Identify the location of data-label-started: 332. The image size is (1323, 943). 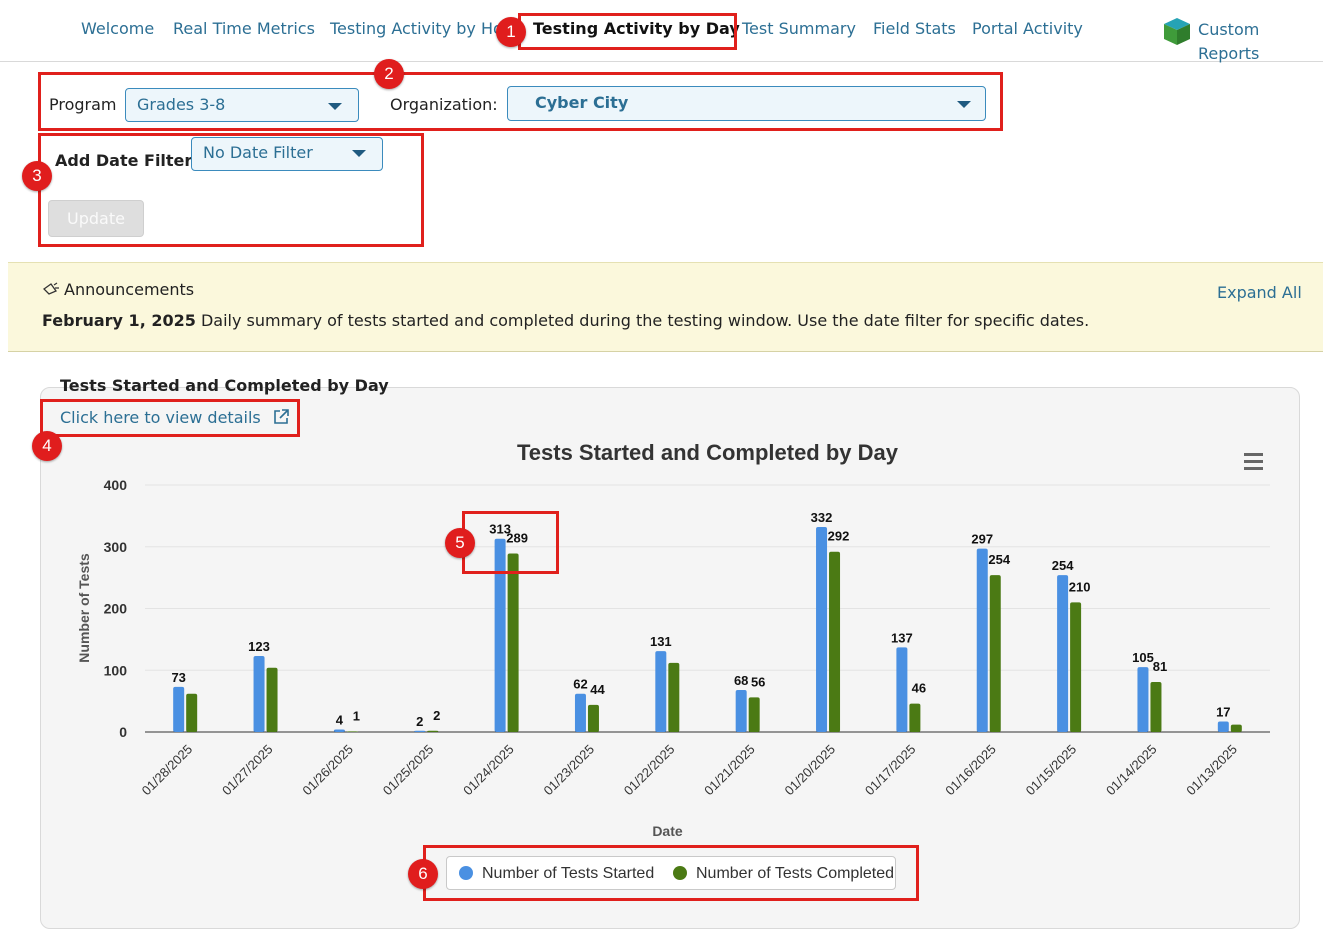
(822, 517).